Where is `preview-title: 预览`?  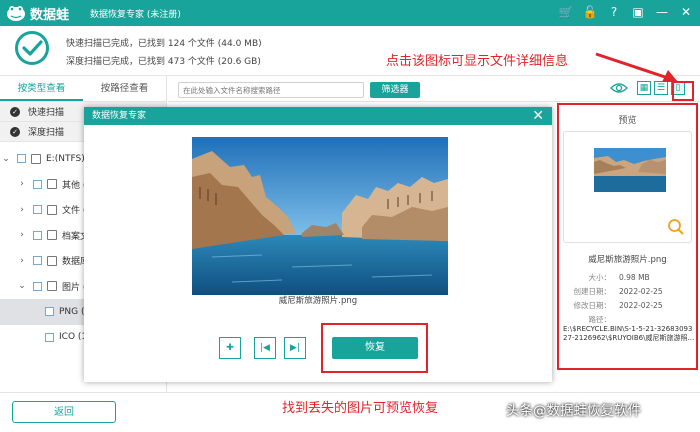 preview-title: 预览 is located at coordinates (627, 121).